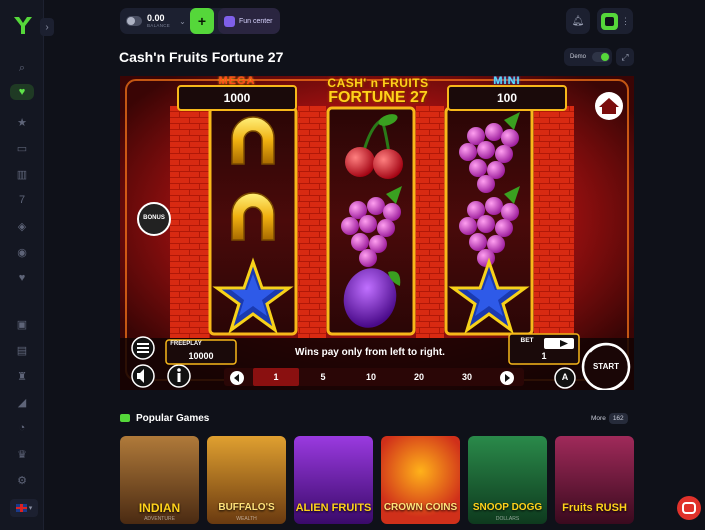  Describe the element at coordinates (507, 480) in the screenshot. I see `game-card: SNOOP DOGG DOLLARS` at that location.